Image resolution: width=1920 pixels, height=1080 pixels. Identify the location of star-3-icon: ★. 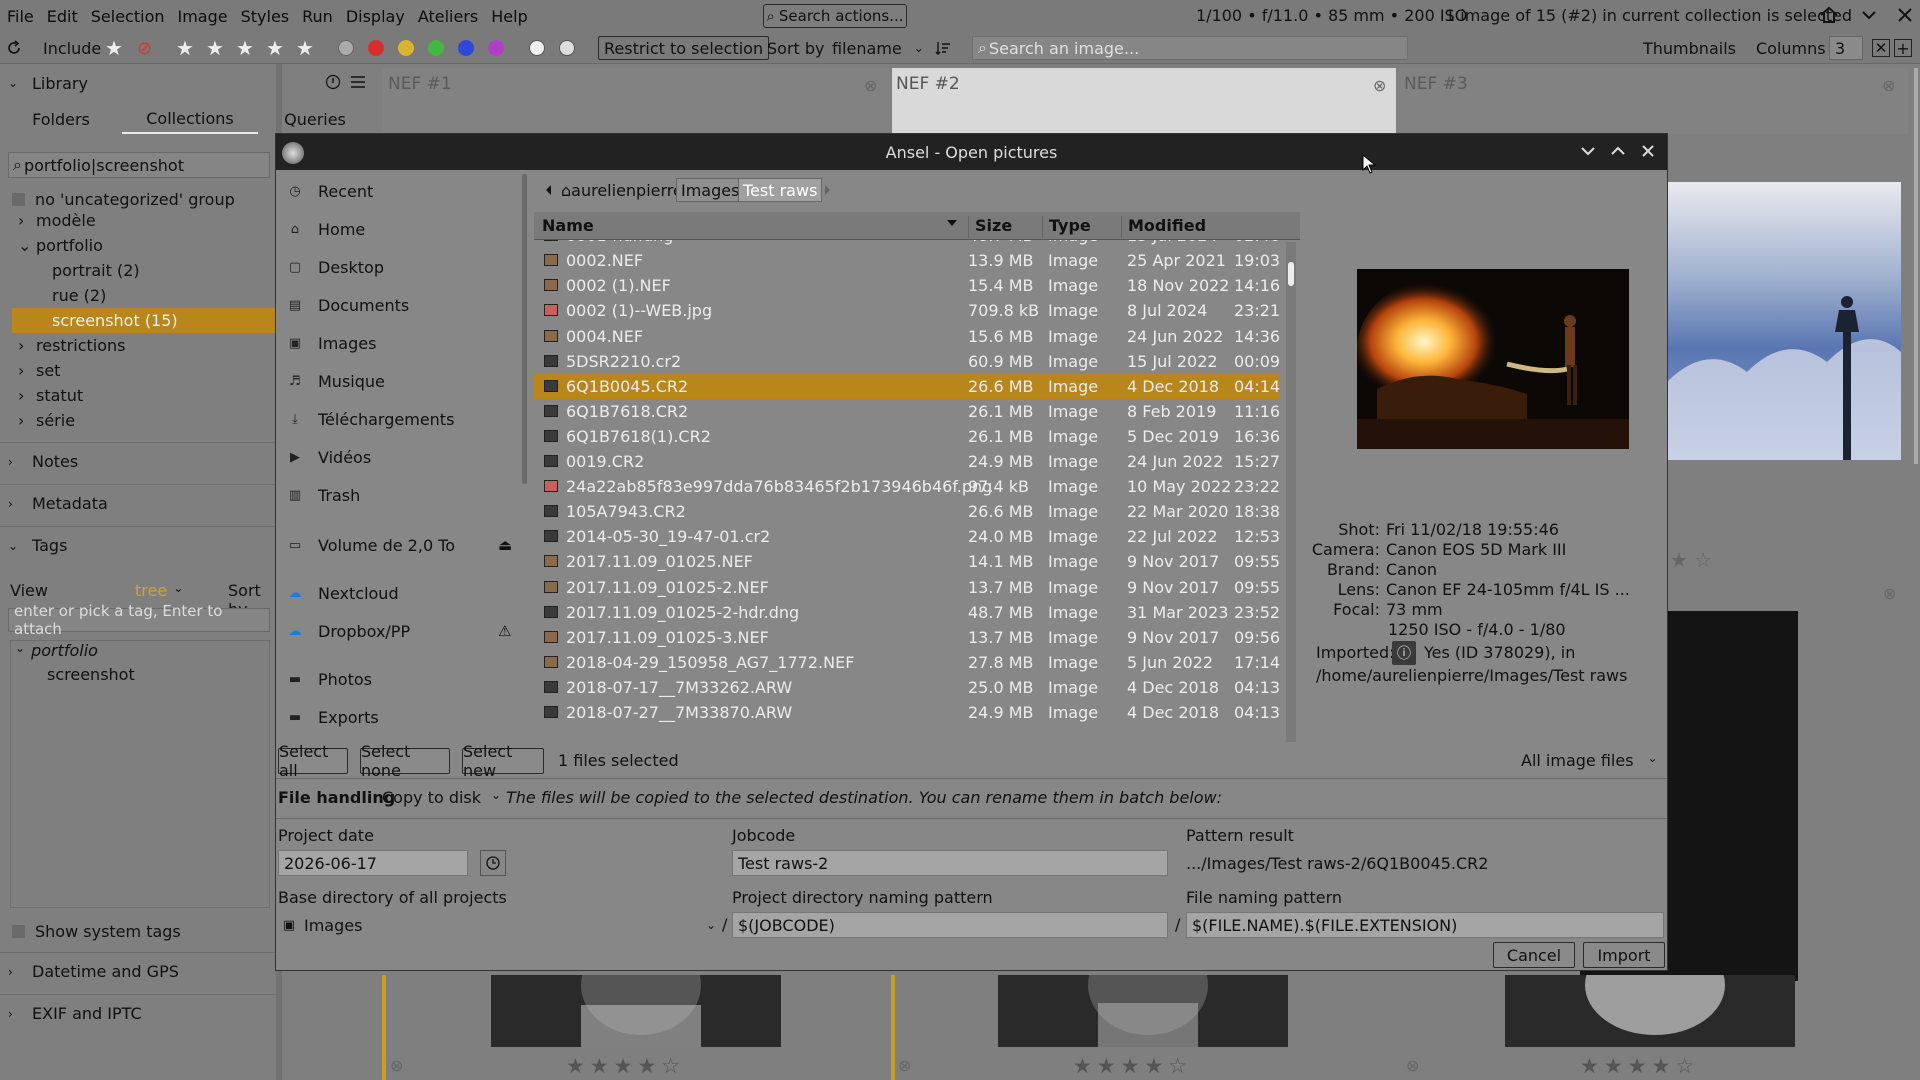
(245, 48).